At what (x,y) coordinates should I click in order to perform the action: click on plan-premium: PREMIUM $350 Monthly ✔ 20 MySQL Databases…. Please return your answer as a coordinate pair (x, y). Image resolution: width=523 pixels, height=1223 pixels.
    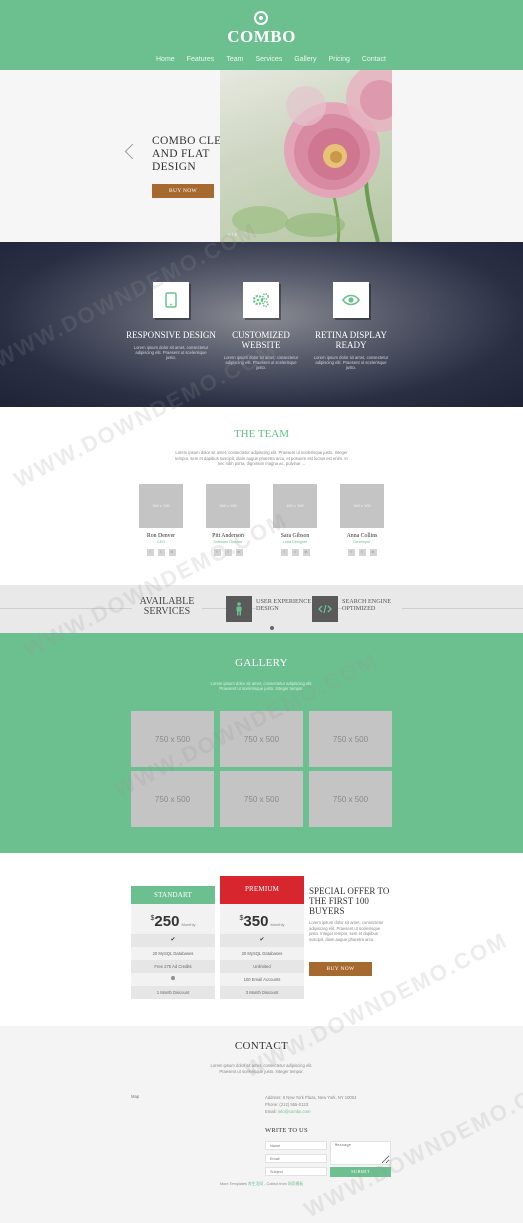
    Looking at the image, I should click on (262, 937).